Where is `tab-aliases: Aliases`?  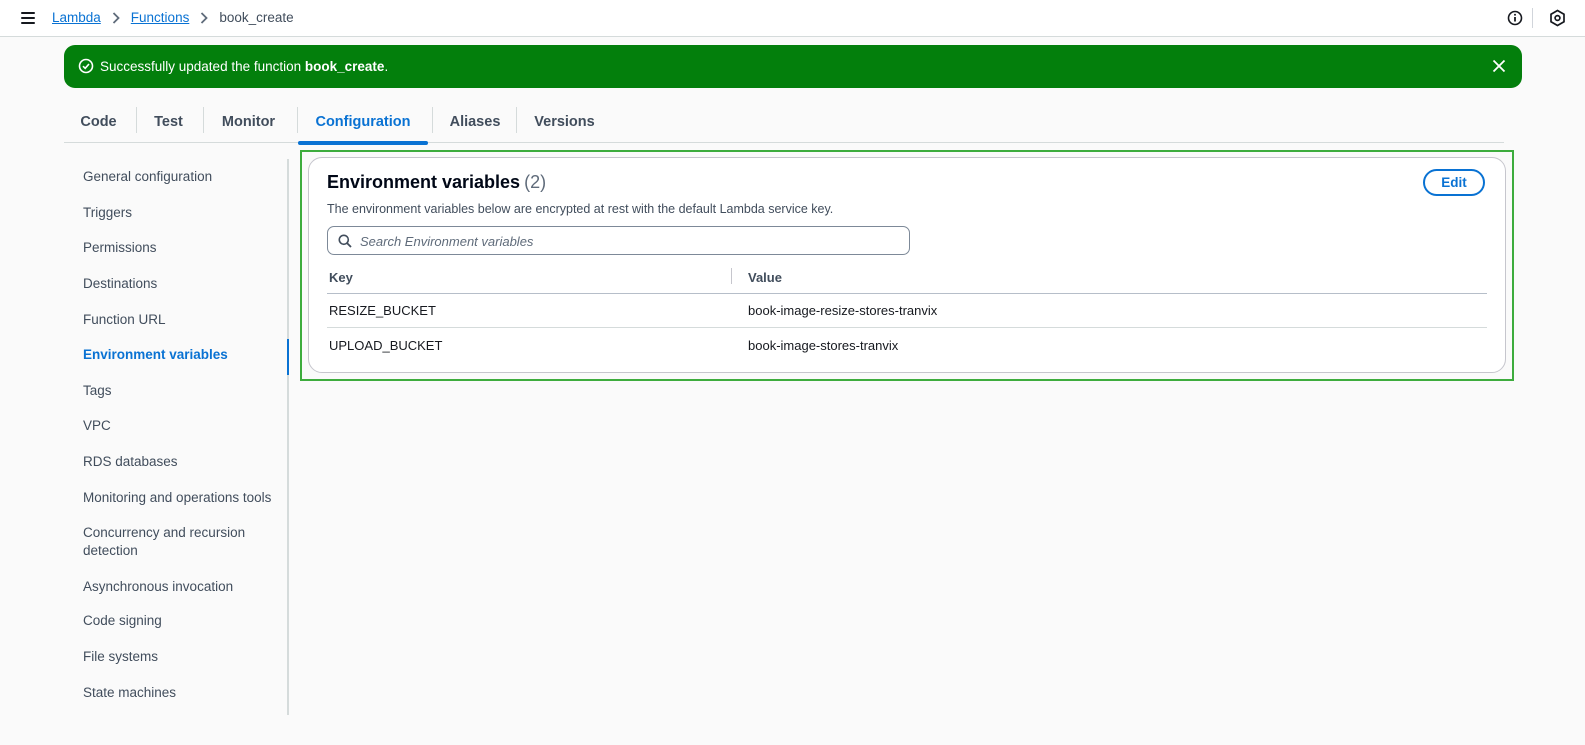
tab-aliases: Aliases is located at coordinates (475, 121).